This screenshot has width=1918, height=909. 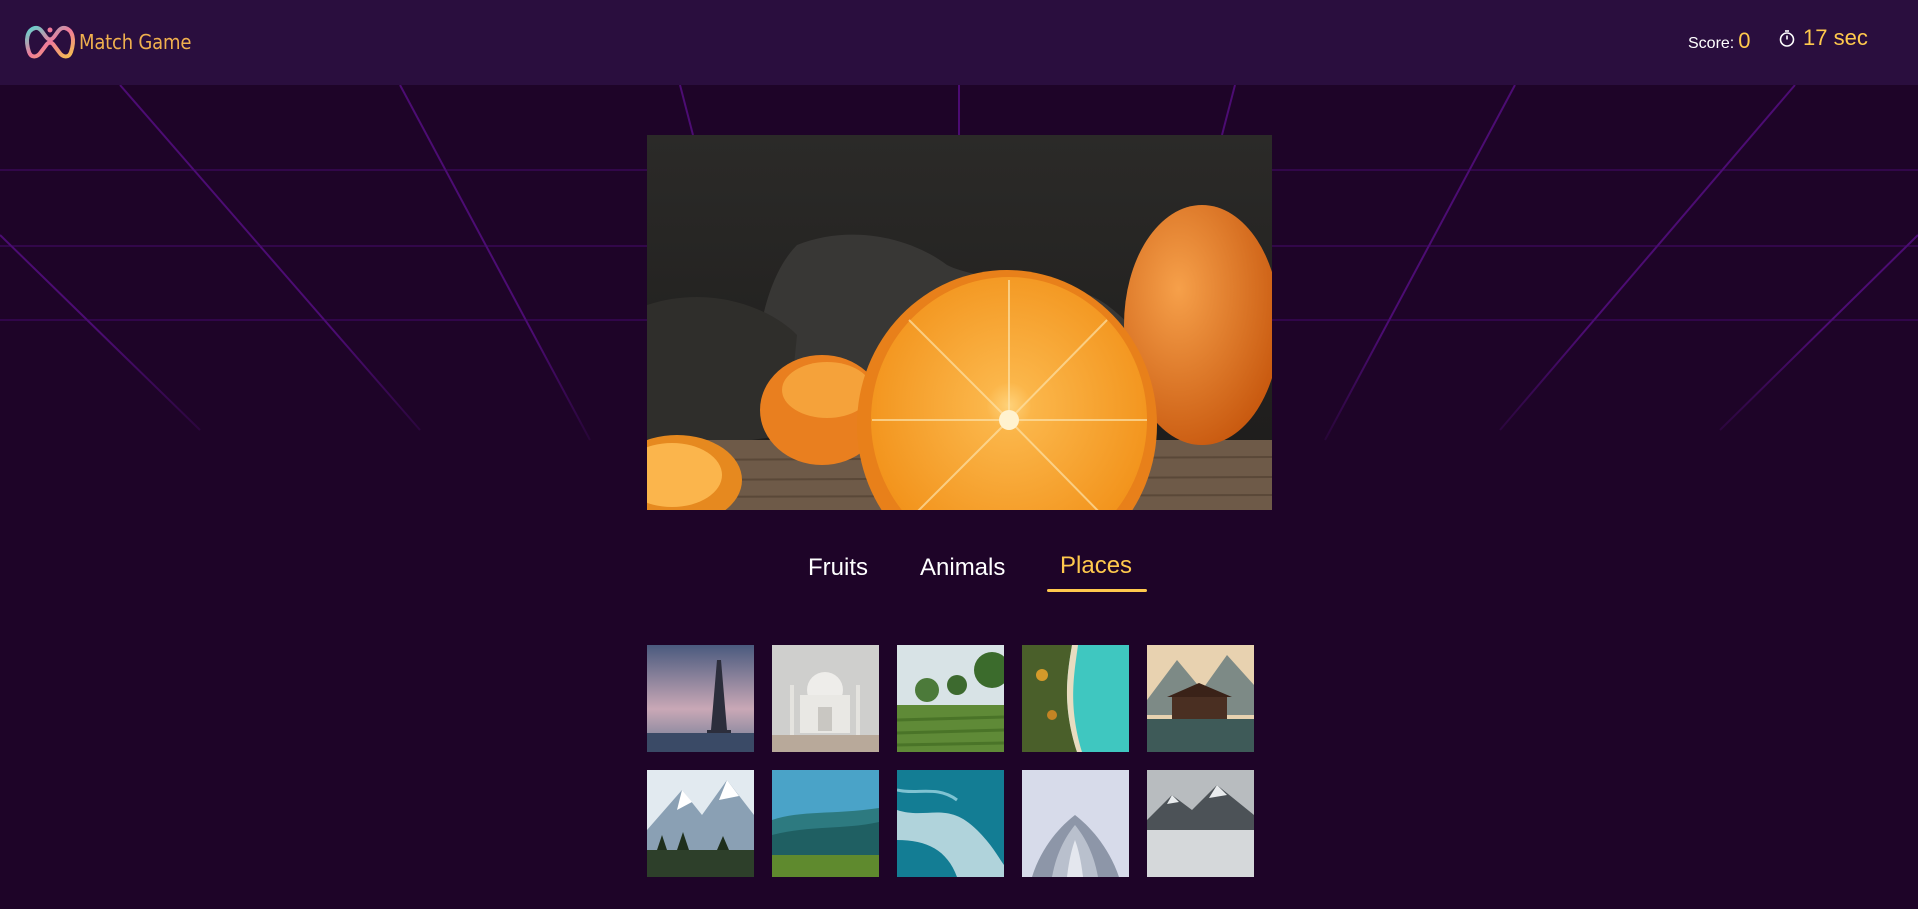 What do you see at coordinates (50, 42) in the screenshot?
I see `gamepad-logo-icon` at bounding box center [50, 42].